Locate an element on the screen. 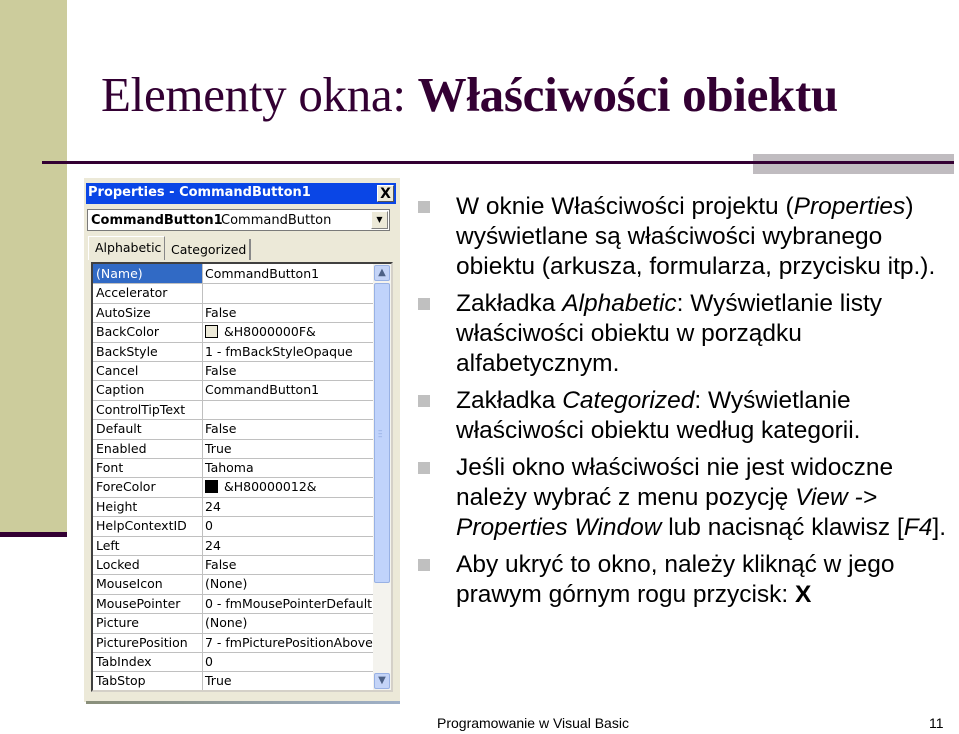 This screenshot has height=734, width=959. scroll-up-icon: ▲ is located at coordinates (382, 273).